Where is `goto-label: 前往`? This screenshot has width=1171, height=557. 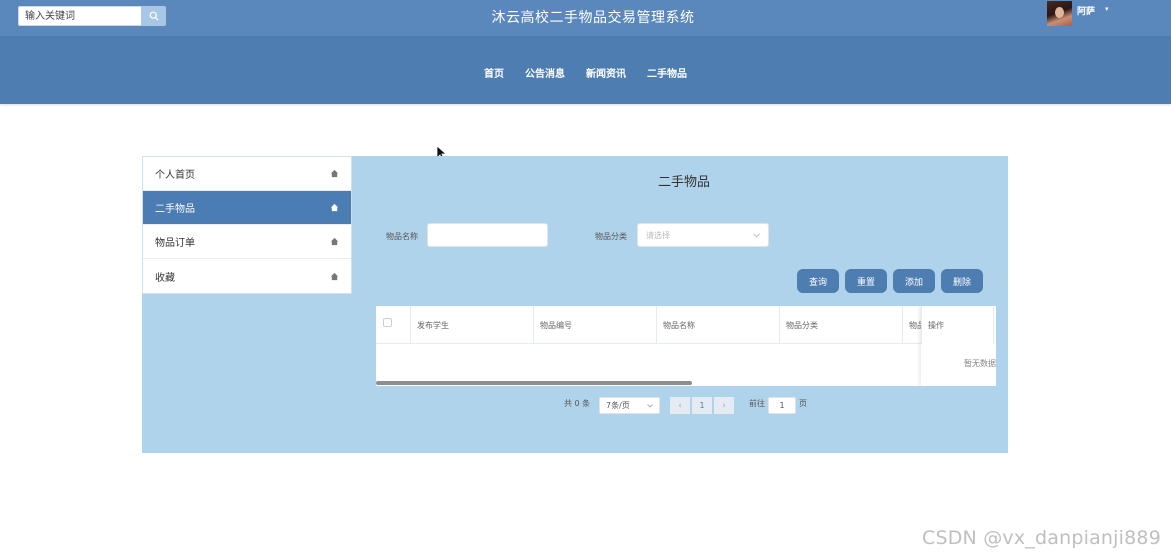 goto-label: 前往 is located at coordinates (757, 403).